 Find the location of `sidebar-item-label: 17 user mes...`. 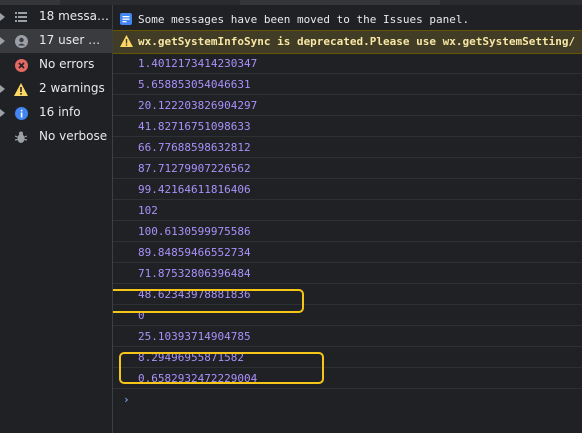

sidebar-item-label: 17 user mes... is located at coordinates (75, 40).